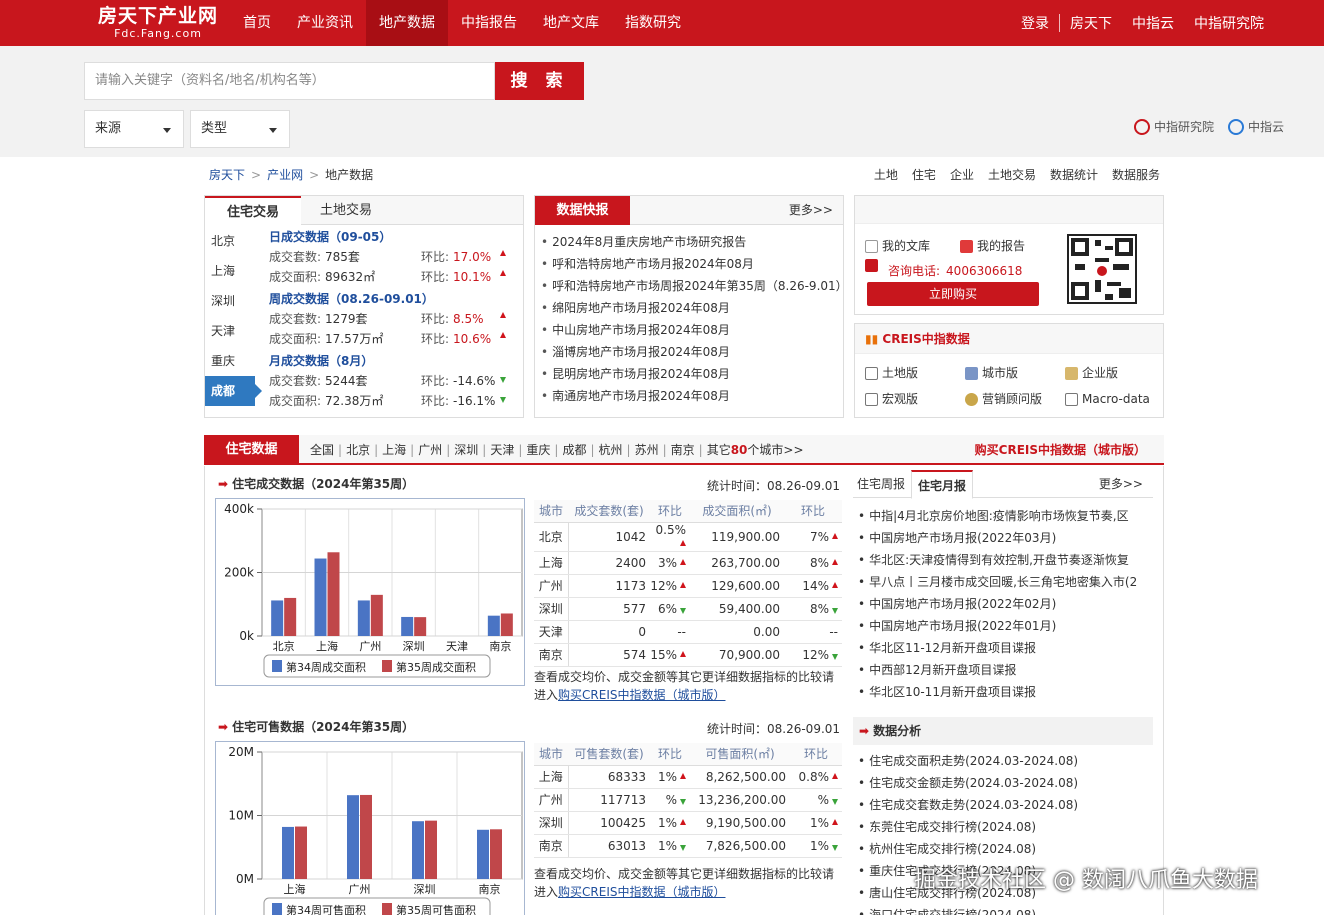 Image resolution: width=1324 pixels, height=915 pixels. What do you see at coordinates (354, 339) in the screenshot?
I see `row-value: 17.57万㎡` at bounding box center [354, 339].